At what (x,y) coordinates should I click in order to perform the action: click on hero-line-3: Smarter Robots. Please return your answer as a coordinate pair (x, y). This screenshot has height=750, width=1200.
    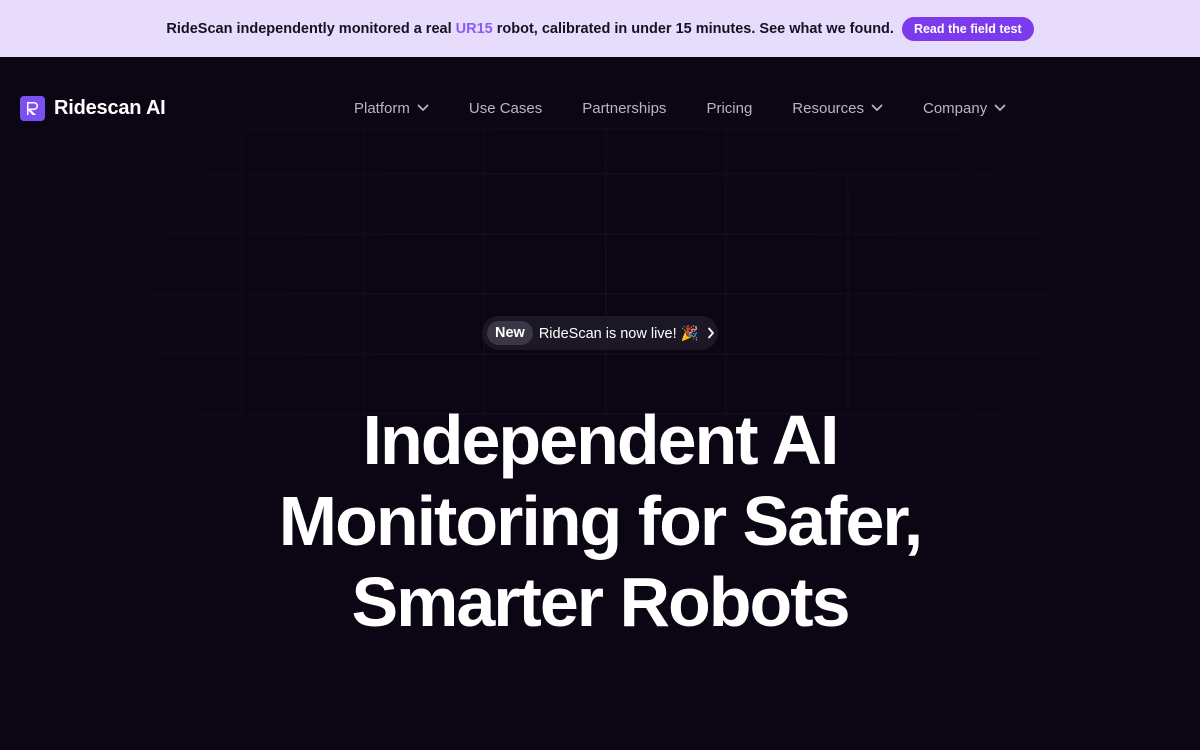
    Looking at the image, I should click on (600, 602).